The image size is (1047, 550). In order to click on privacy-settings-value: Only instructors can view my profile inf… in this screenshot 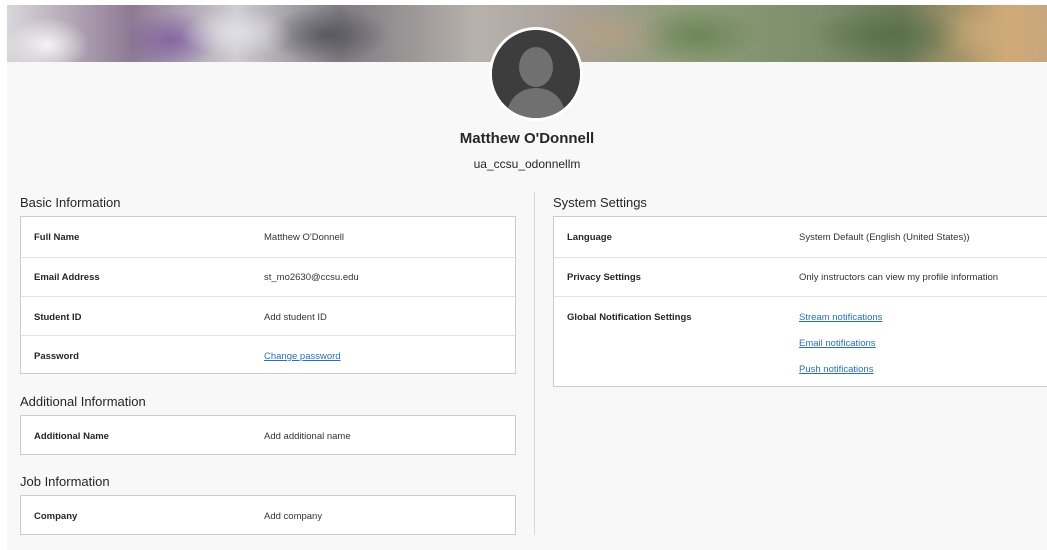, I will do `click(898, 277)`.